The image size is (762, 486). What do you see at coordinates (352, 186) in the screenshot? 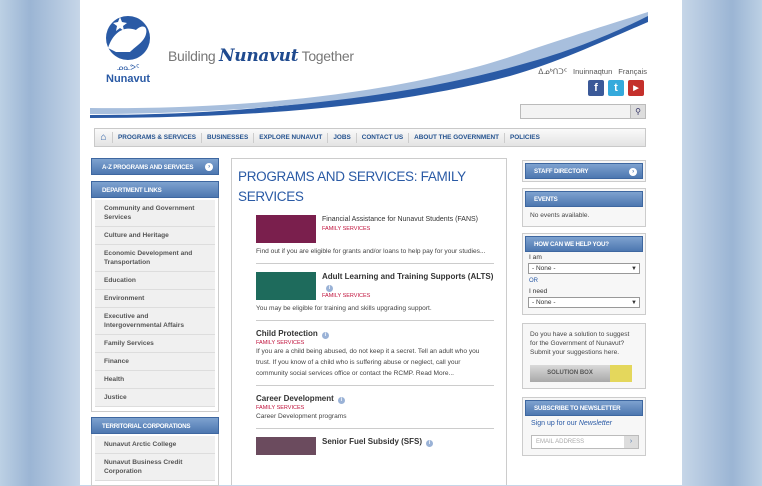
I see `page-title: PROGRAMS AND SERVICES: FAMILY SERVICES` at bounding box center [352, 186].